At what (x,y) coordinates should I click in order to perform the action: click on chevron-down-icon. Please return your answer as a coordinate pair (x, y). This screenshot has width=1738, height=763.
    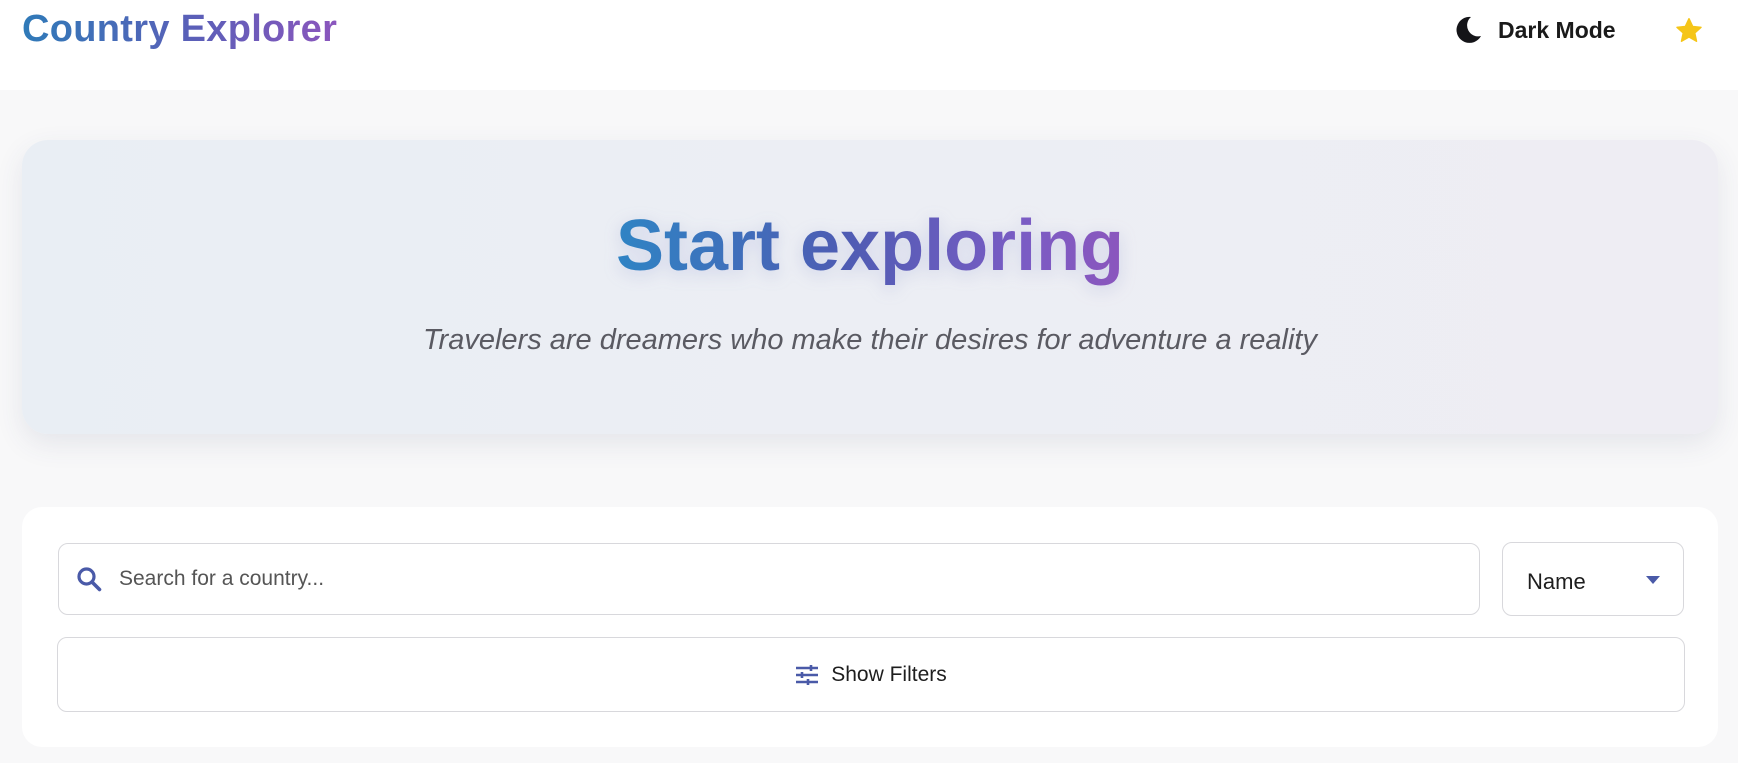
    Looking at the image, I should click on (1653, 580).